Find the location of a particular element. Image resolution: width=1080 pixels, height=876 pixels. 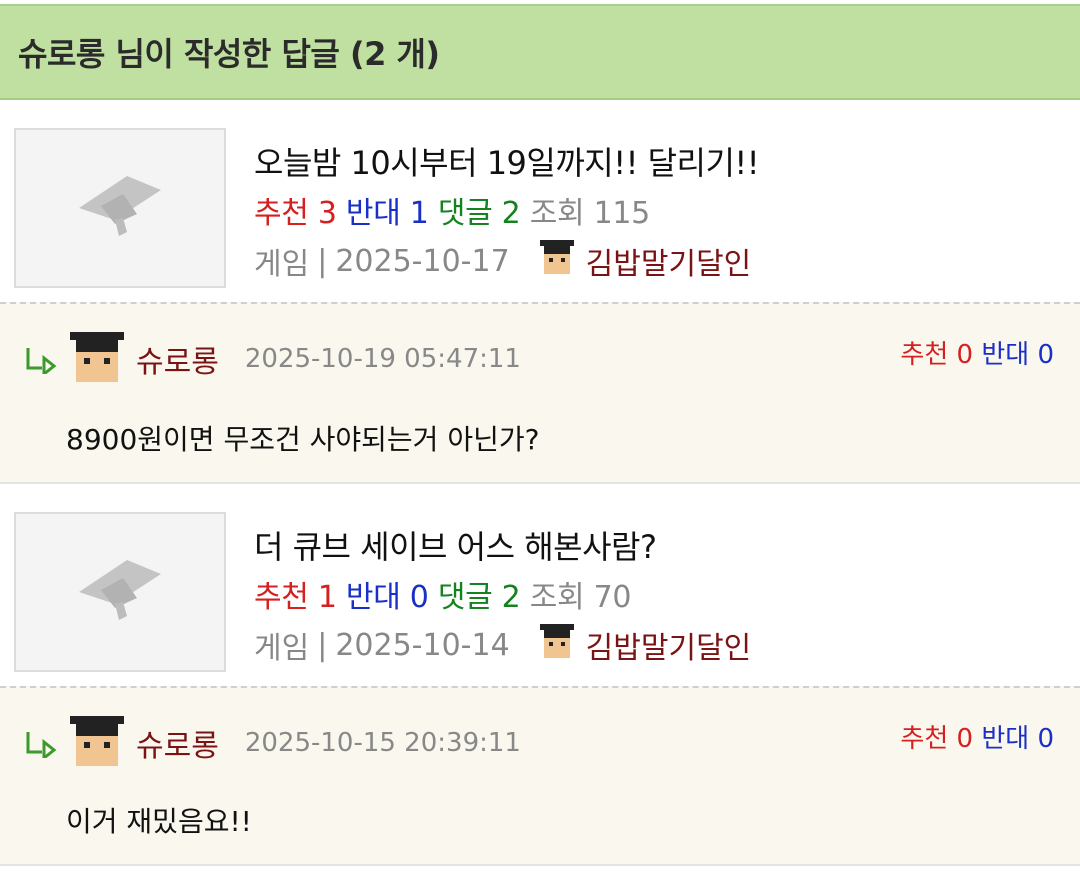

post-meta: 게임 | 2025-10-14 김밥말기달인 is located at coordinates (502, 645).